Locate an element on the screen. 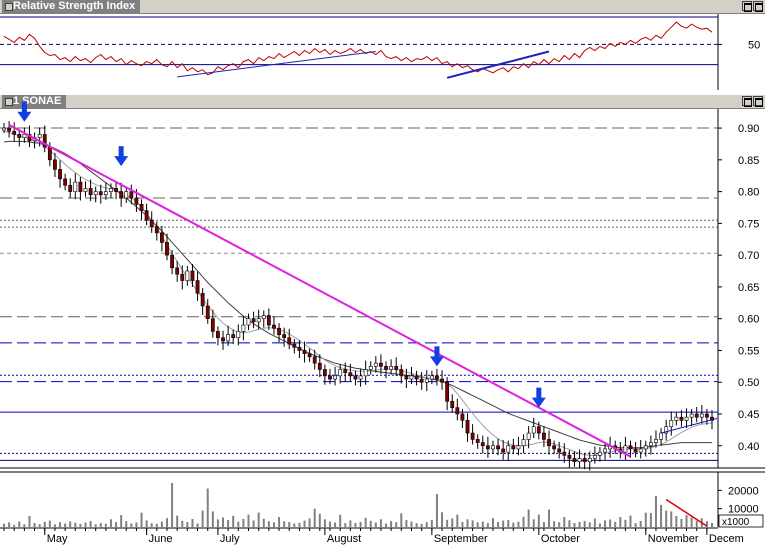 The width and height of the screenshot is (765, 545). month-label: September is located at coordinates (461, 539).